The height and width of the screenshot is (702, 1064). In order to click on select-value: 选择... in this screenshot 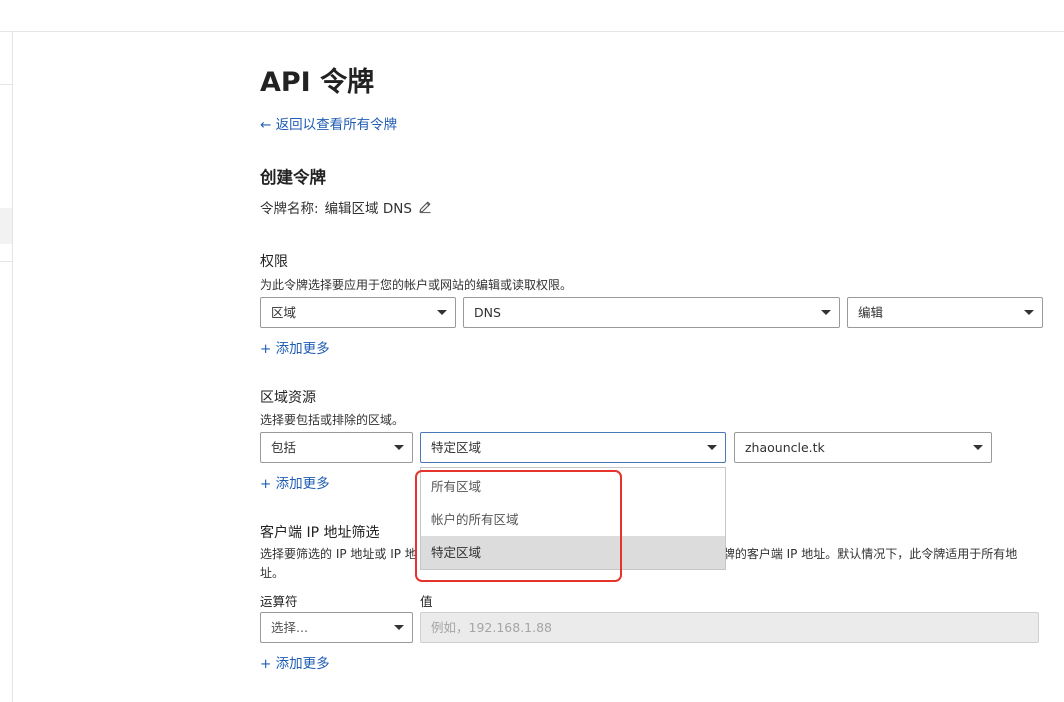, I will do `click(289, 627)`.